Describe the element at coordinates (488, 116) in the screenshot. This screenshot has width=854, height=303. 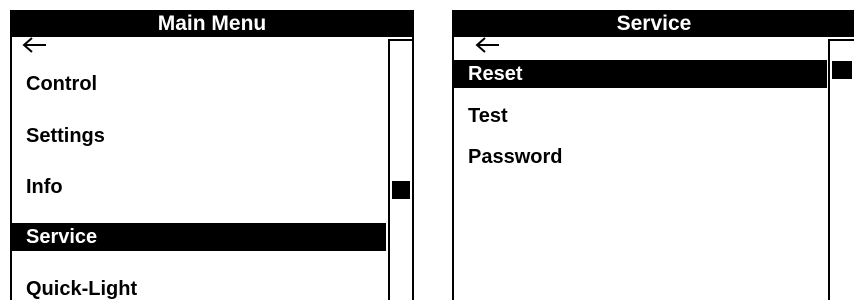
I see `menu-item-label: Test` at that location.